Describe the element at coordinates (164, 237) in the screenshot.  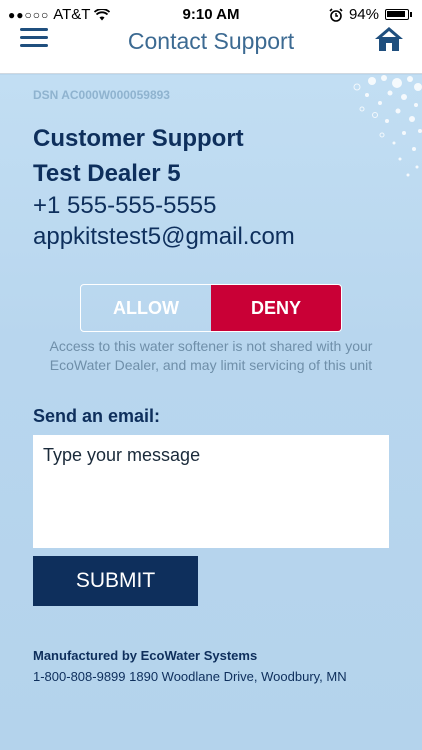
I see `dealer-email-link: appkitstest5@gmail.com` at that location.